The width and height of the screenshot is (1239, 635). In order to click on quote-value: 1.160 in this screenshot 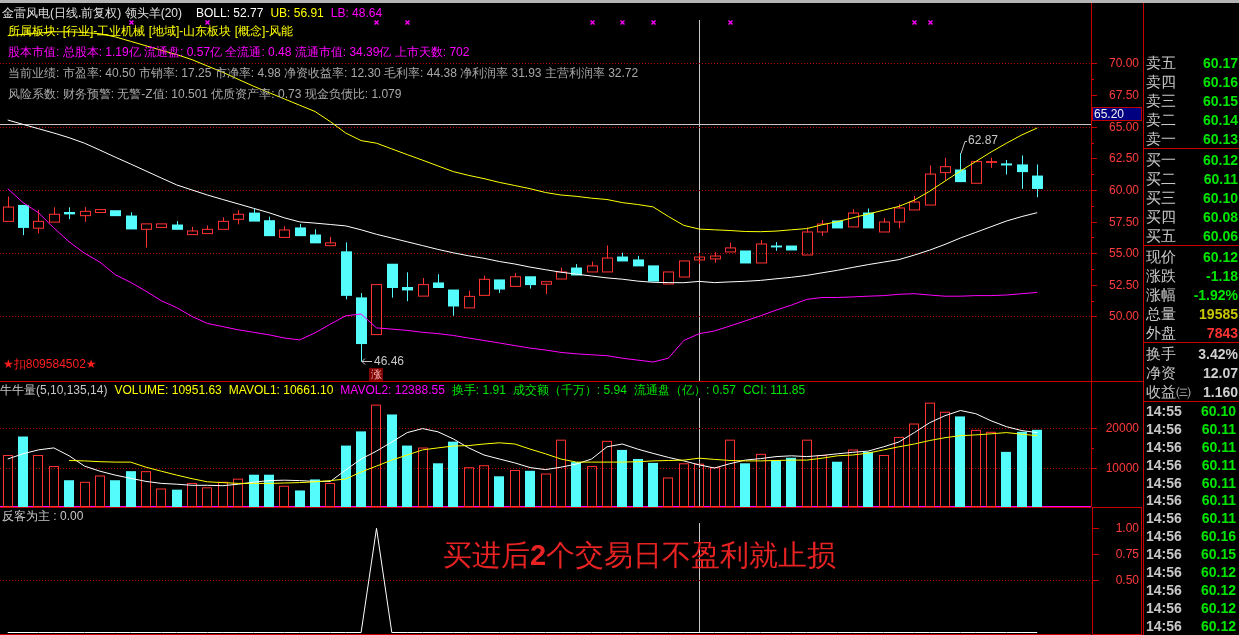, I will do `click(1220, 391)`.